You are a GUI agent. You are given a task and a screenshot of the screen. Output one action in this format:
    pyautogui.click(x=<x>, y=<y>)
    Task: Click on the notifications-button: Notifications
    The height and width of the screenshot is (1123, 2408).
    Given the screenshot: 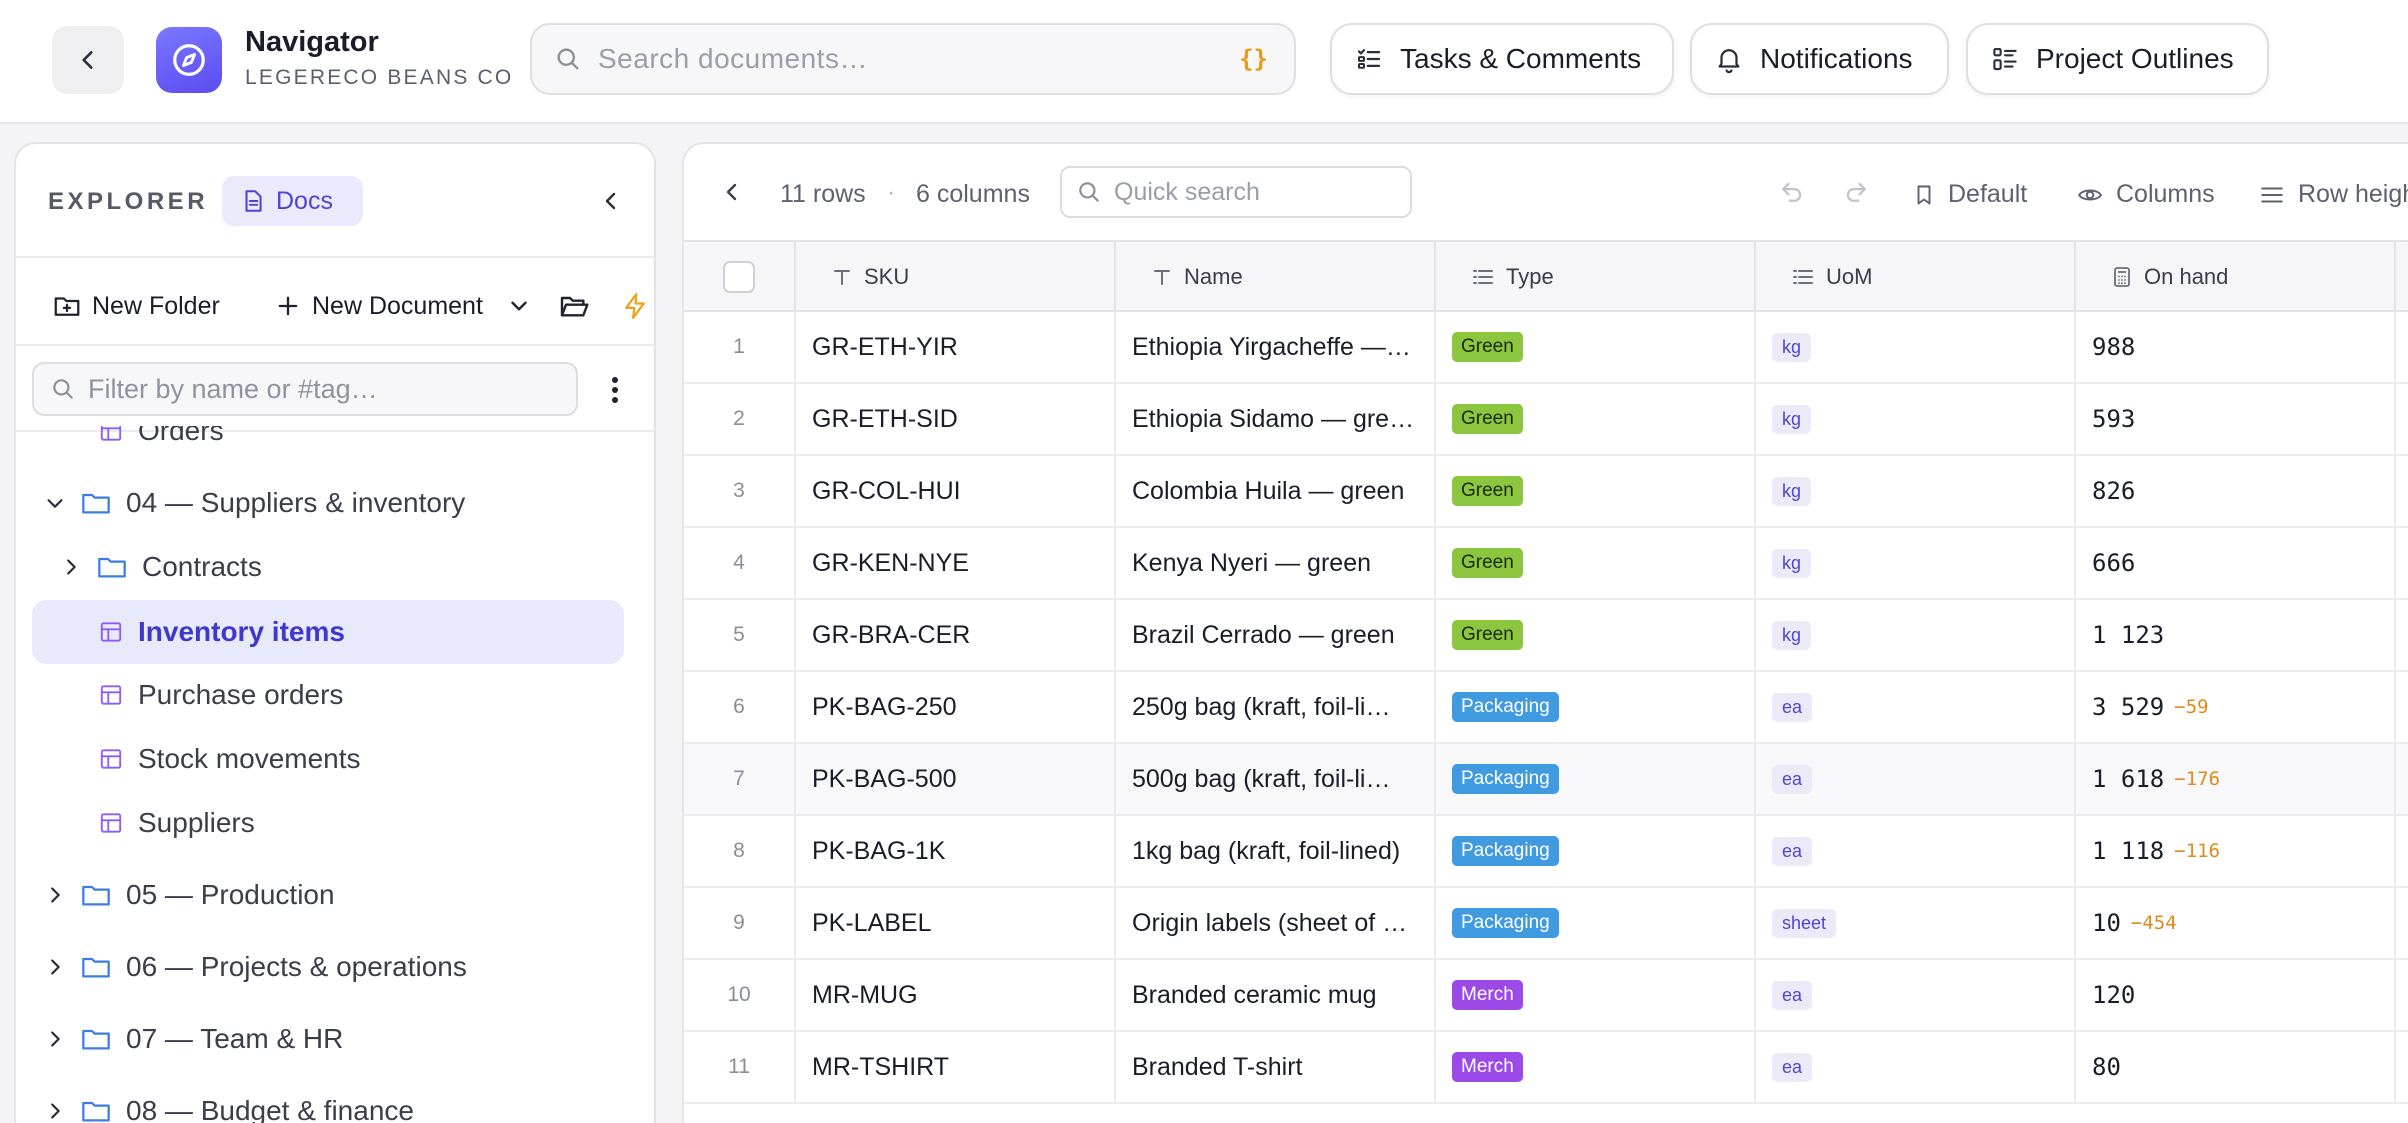 What is the action you would take?
    pyautogui.click(x=1819, y=59)
    